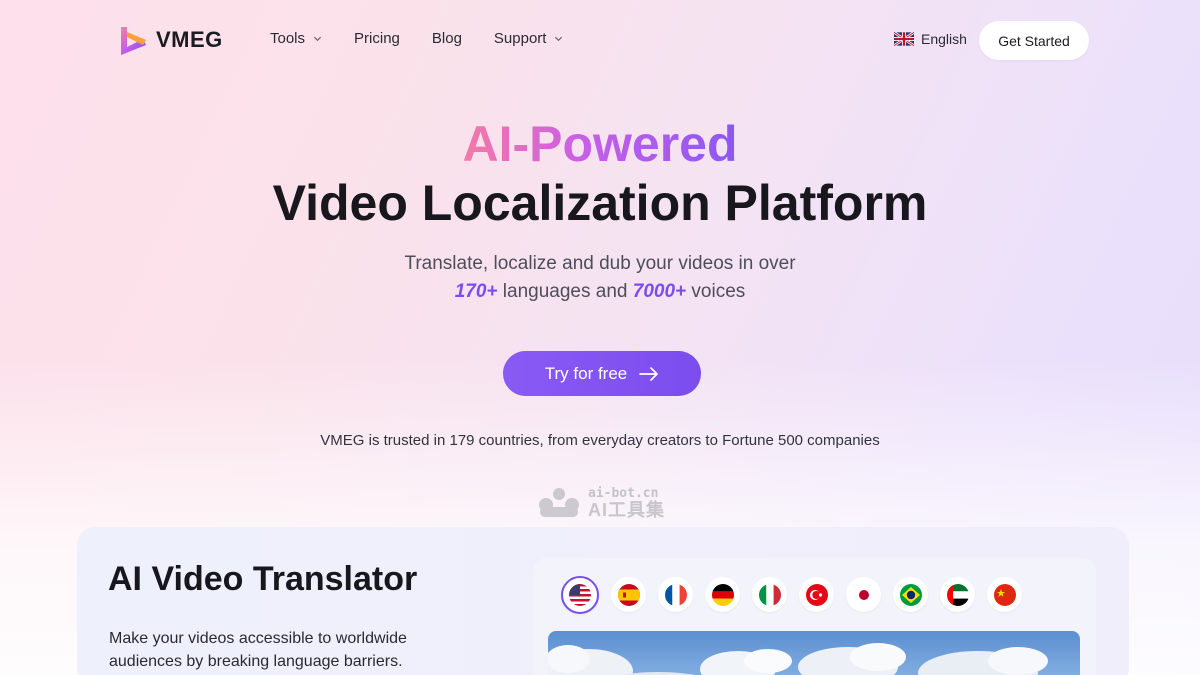  What do you see at coordinates (649, 373) in the screenshot?
I see `arrow-right-icon` at bounding box center [649, 373].